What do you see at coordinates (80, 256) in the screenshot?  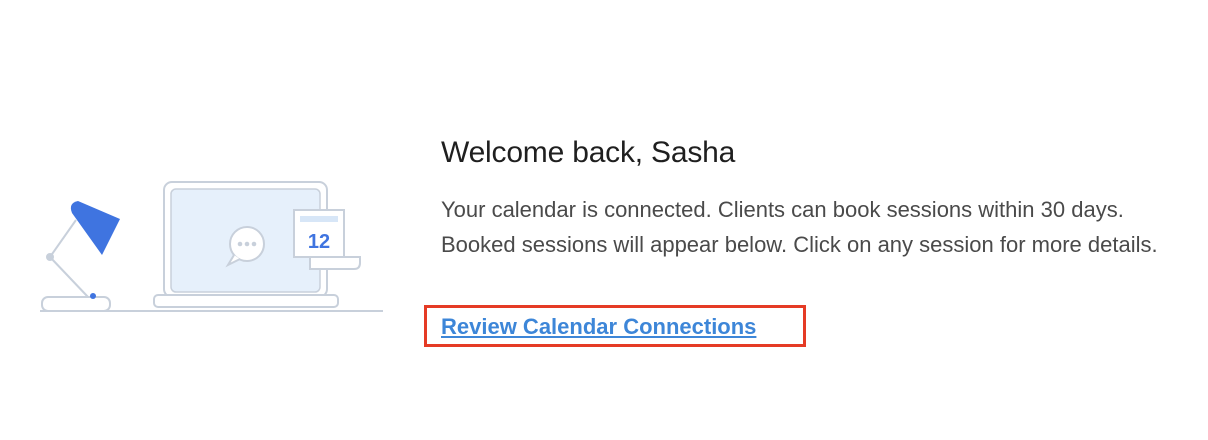 I see `desk-lamp-icon` at bounding box center [80, 256].